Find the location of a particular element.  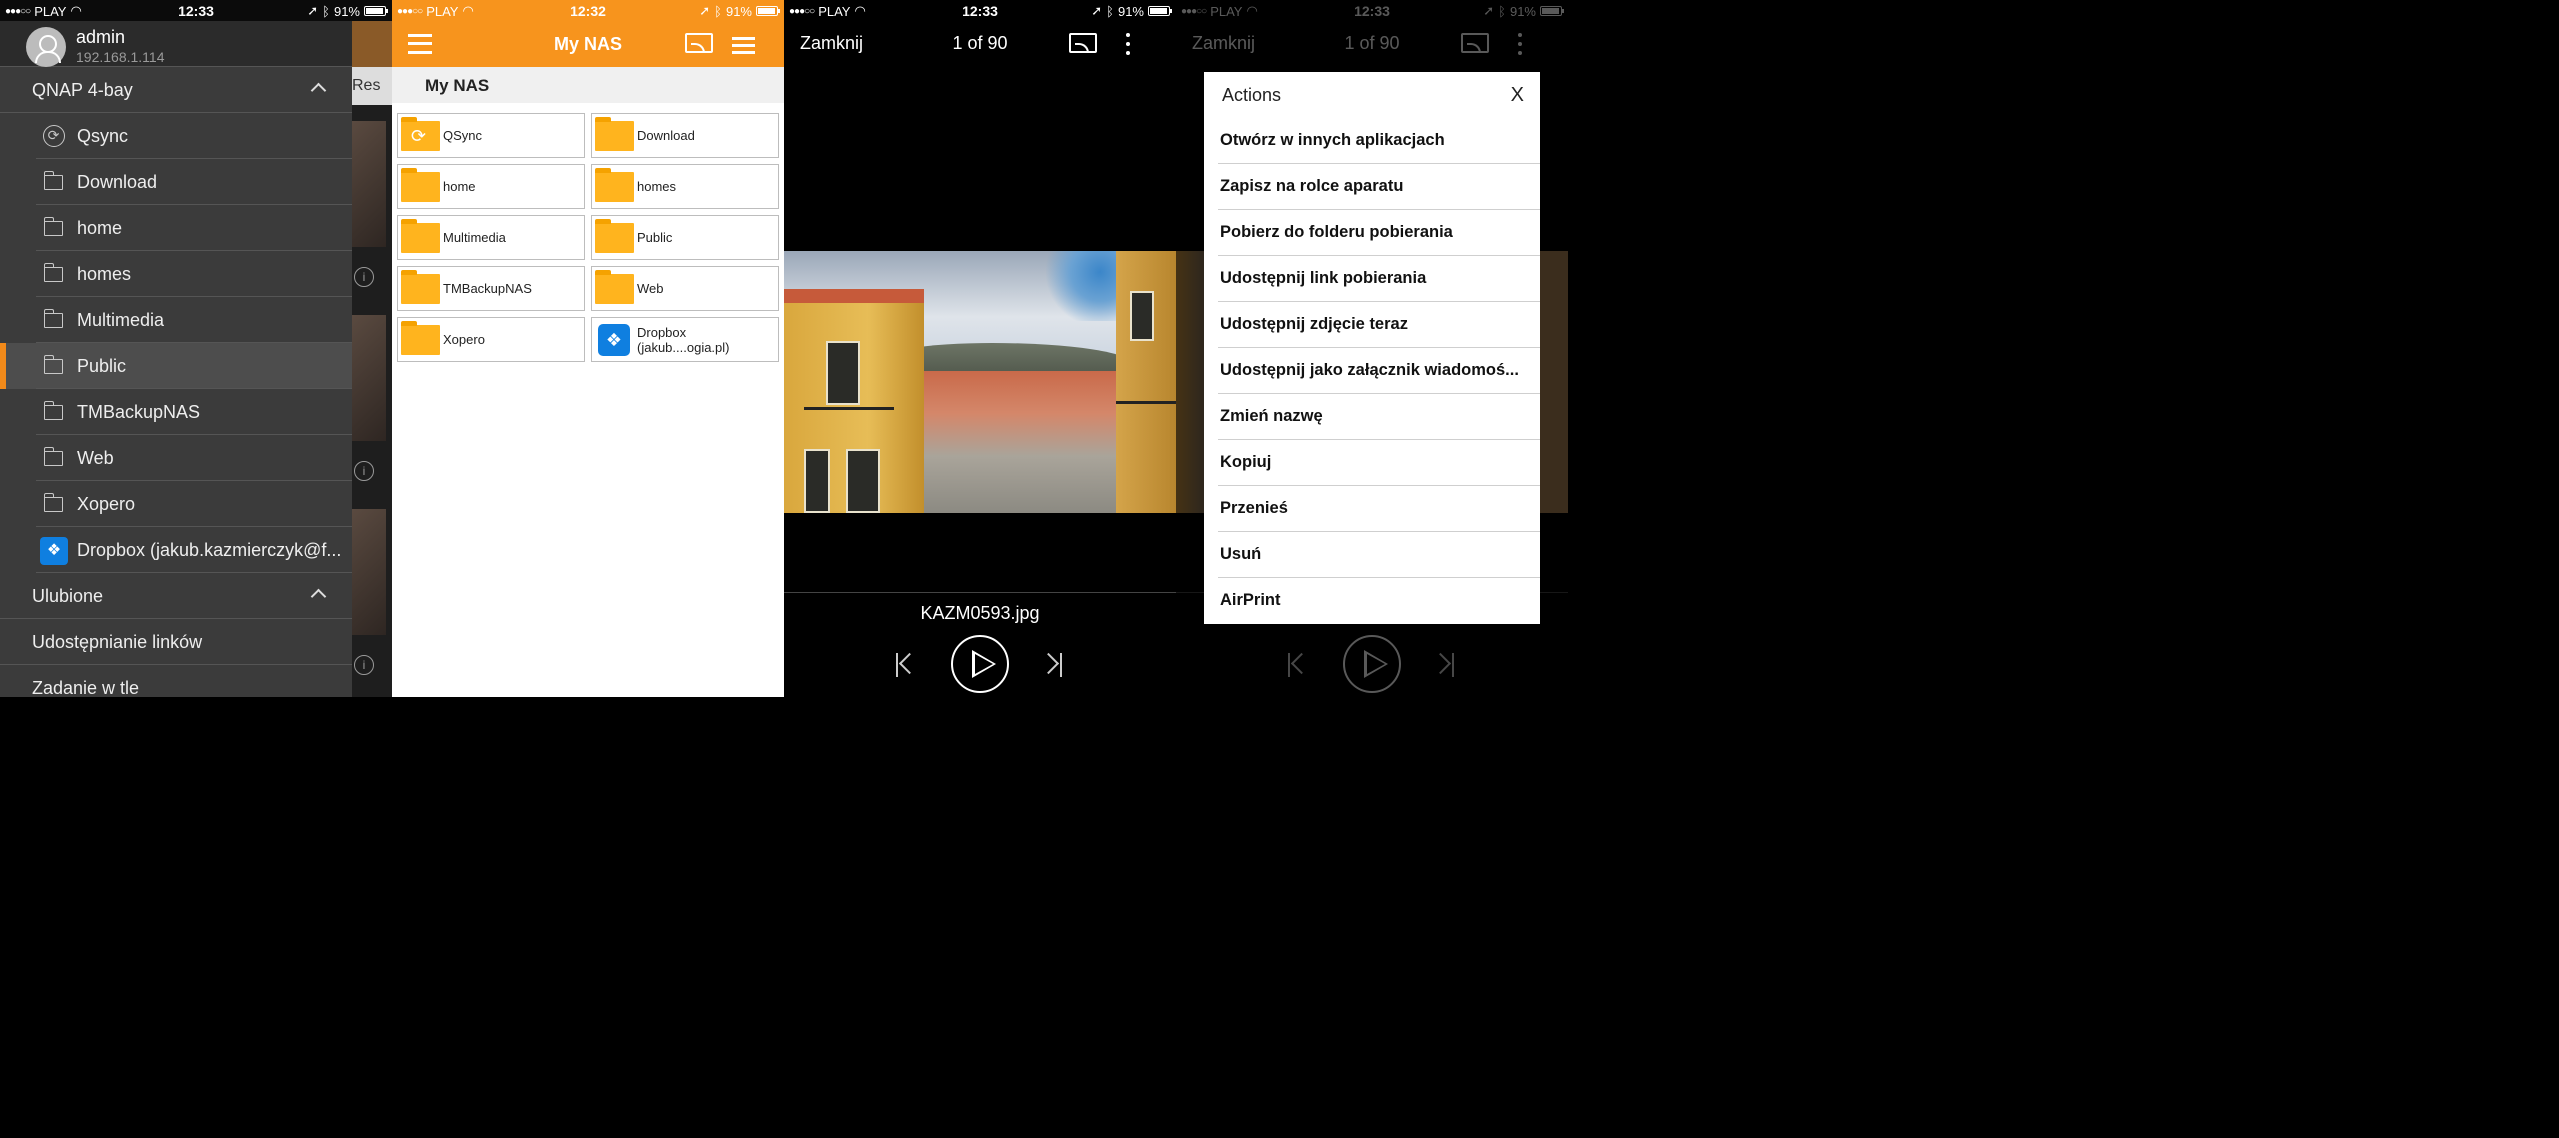

folder-label: home is located at coordinates (459, 186).